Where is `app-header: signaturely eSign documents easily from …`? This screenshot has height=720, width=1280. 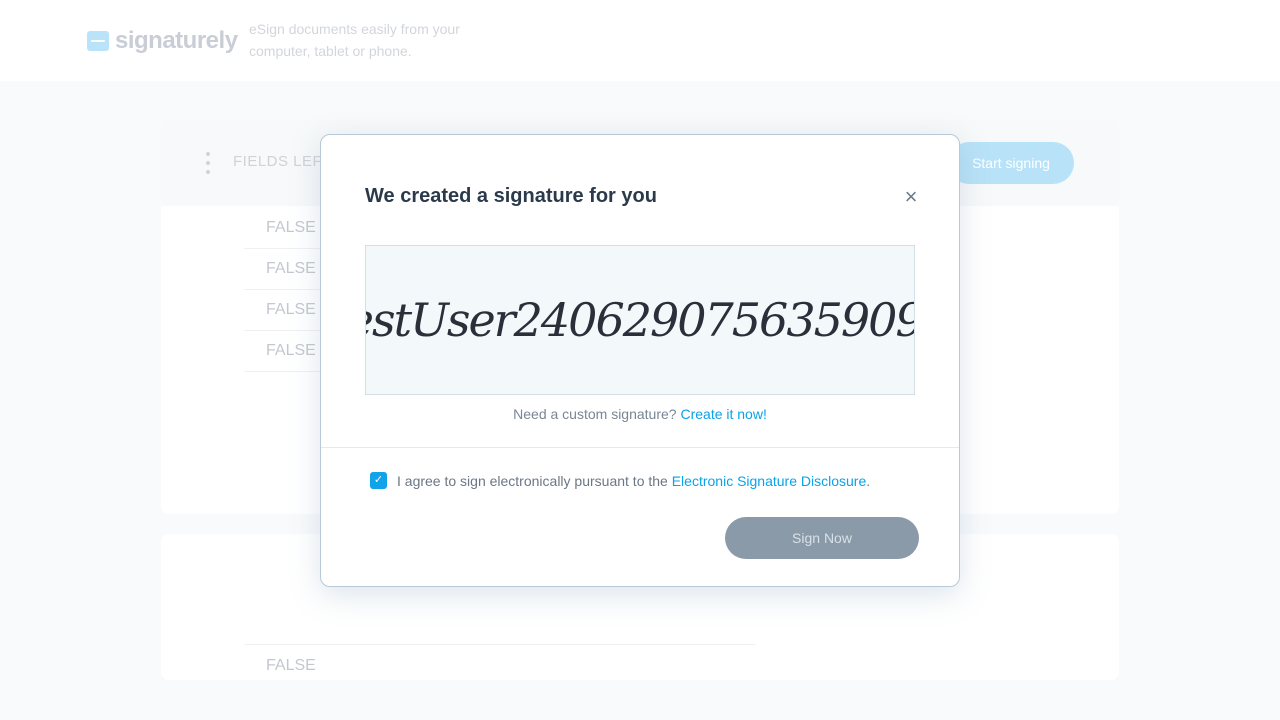 app-header: signaturely eSign documents easily from … is located at coordinates (640, 40).